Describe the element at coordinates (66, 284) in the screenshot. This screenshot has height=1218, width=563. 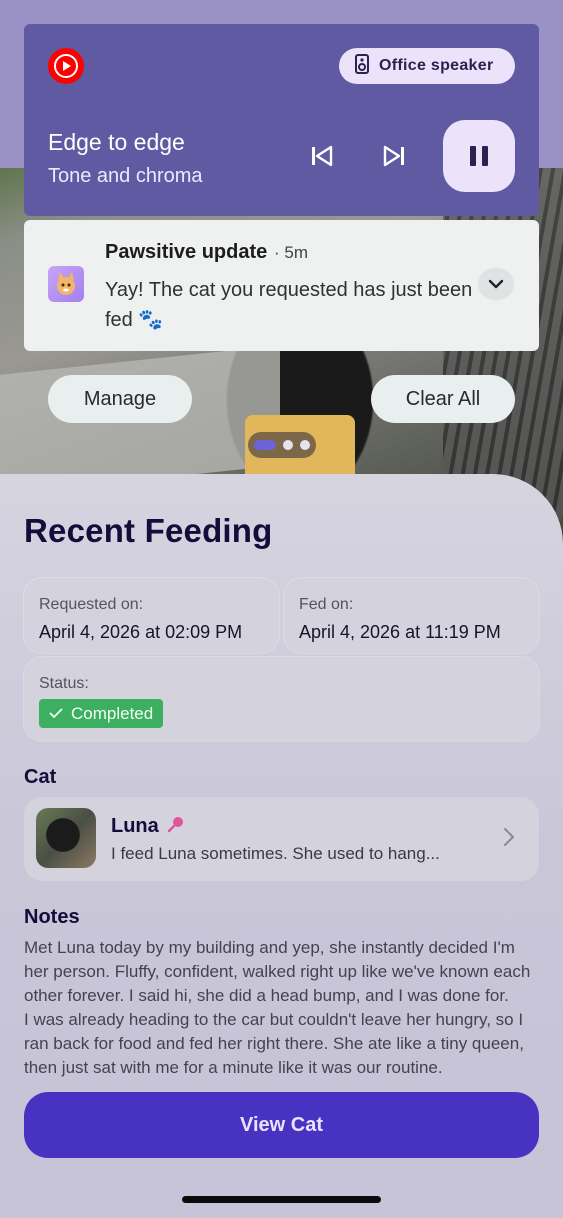
I see `cat-app-icon` at that location.